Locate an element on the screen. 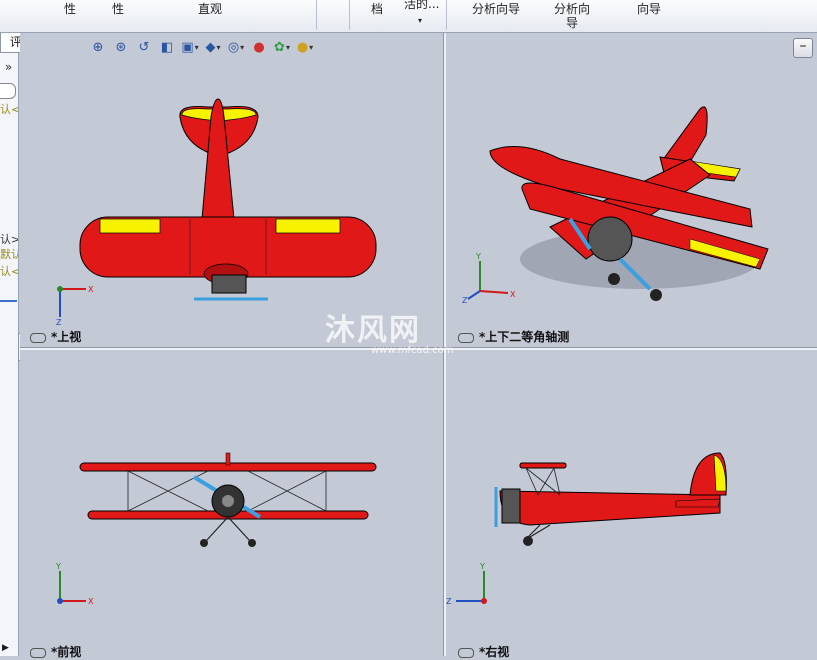 The height and width of the screenshot is (660, 817). side-text-2: 认> is located at coordinates (9, 239).